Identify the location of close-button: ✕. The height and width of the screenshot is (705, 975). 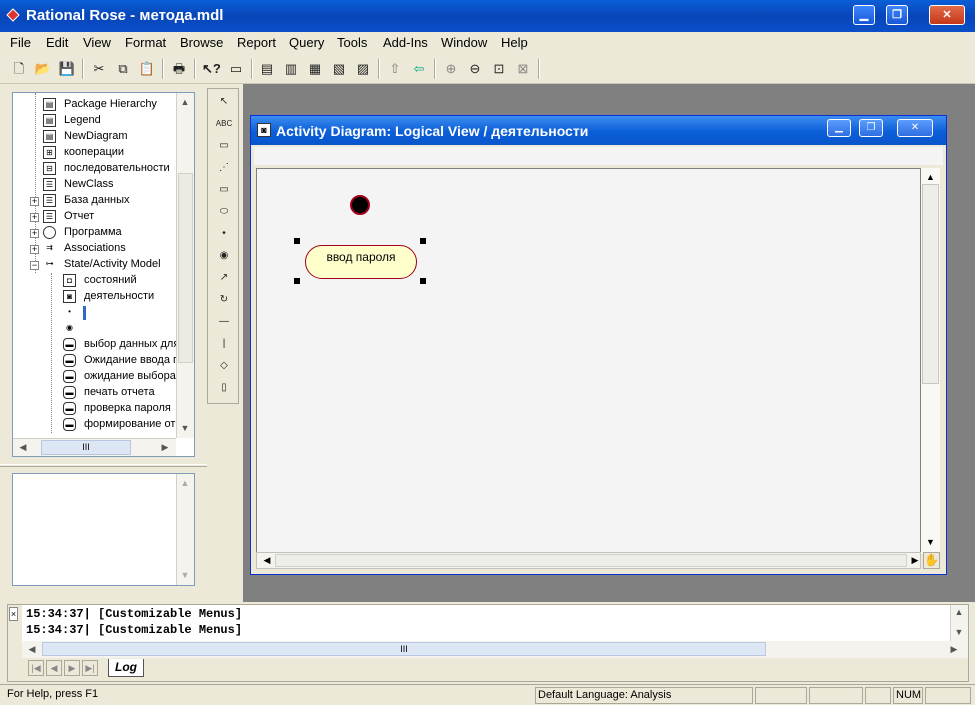
(947, 15).